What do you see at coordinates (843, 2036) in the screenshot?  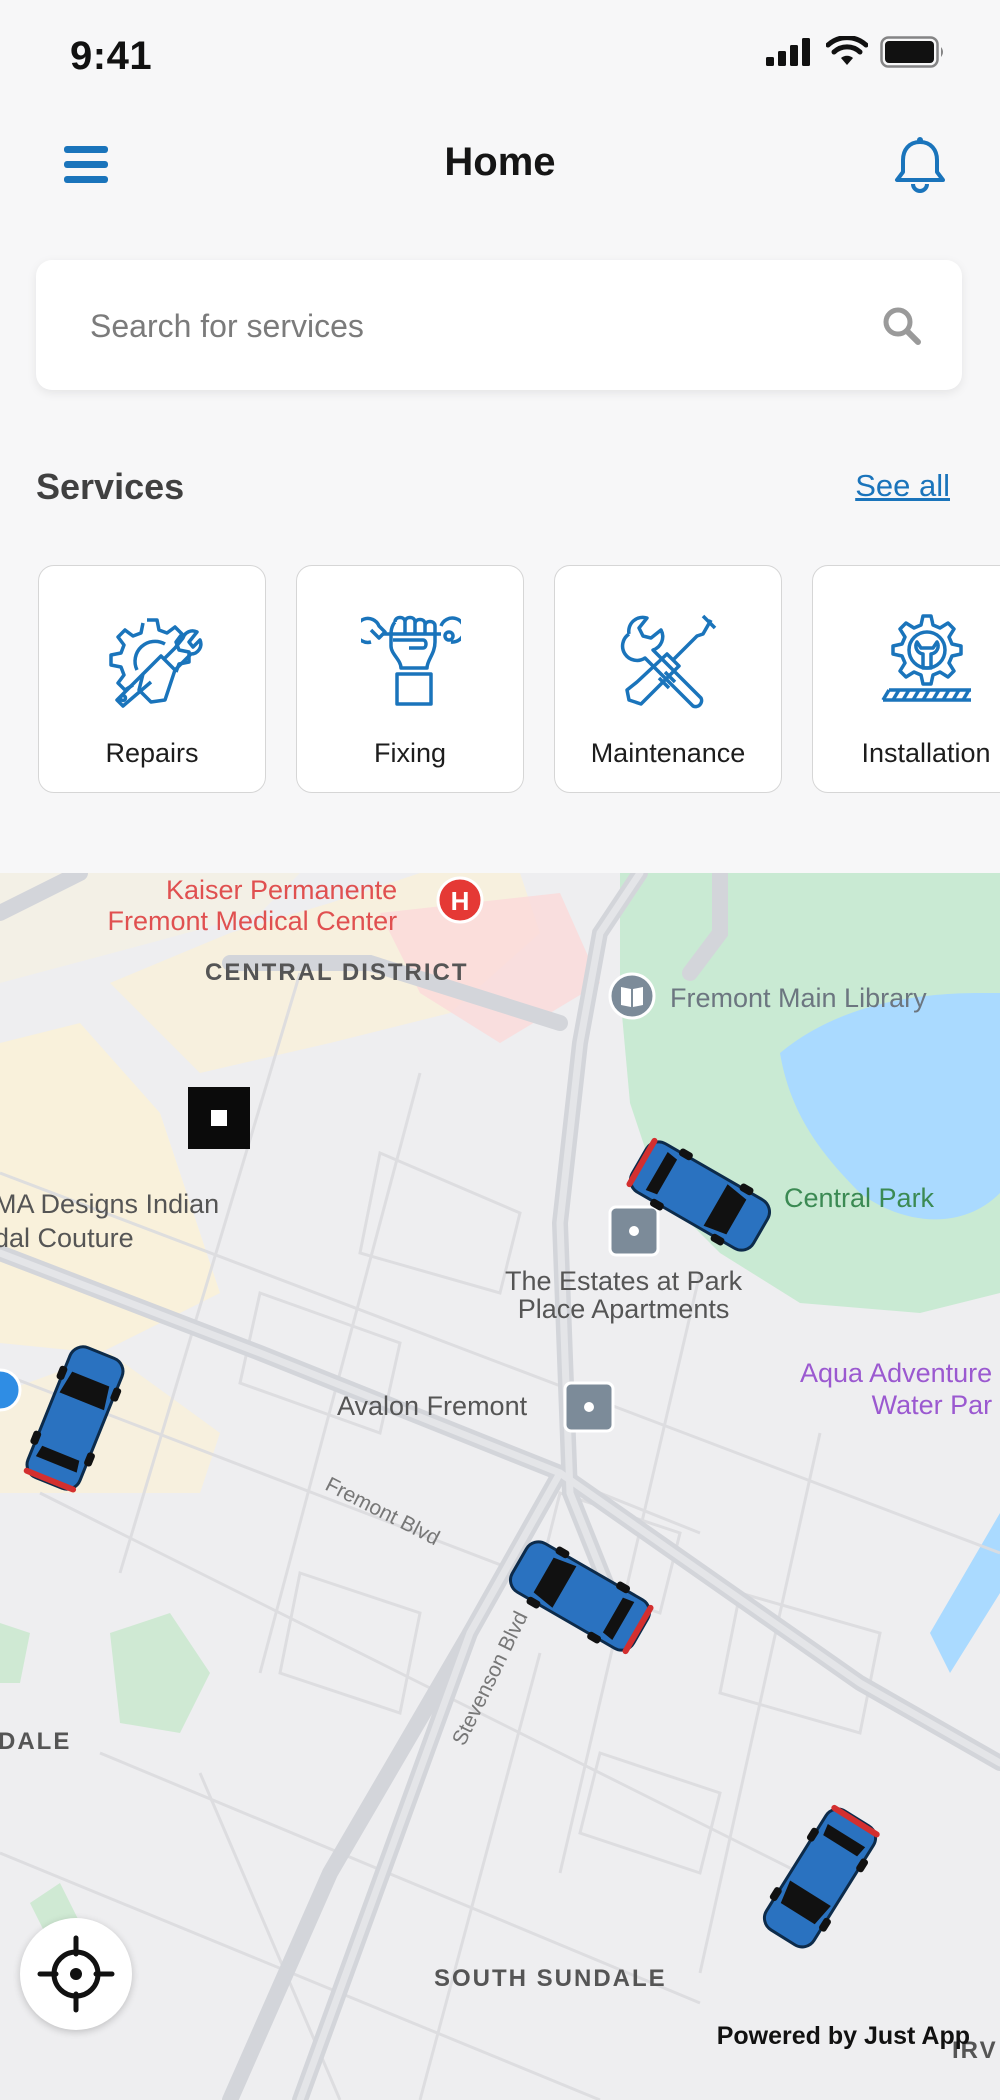 I see `powered-by-text: Powered by Just App` at bounding box center [843, 2036].